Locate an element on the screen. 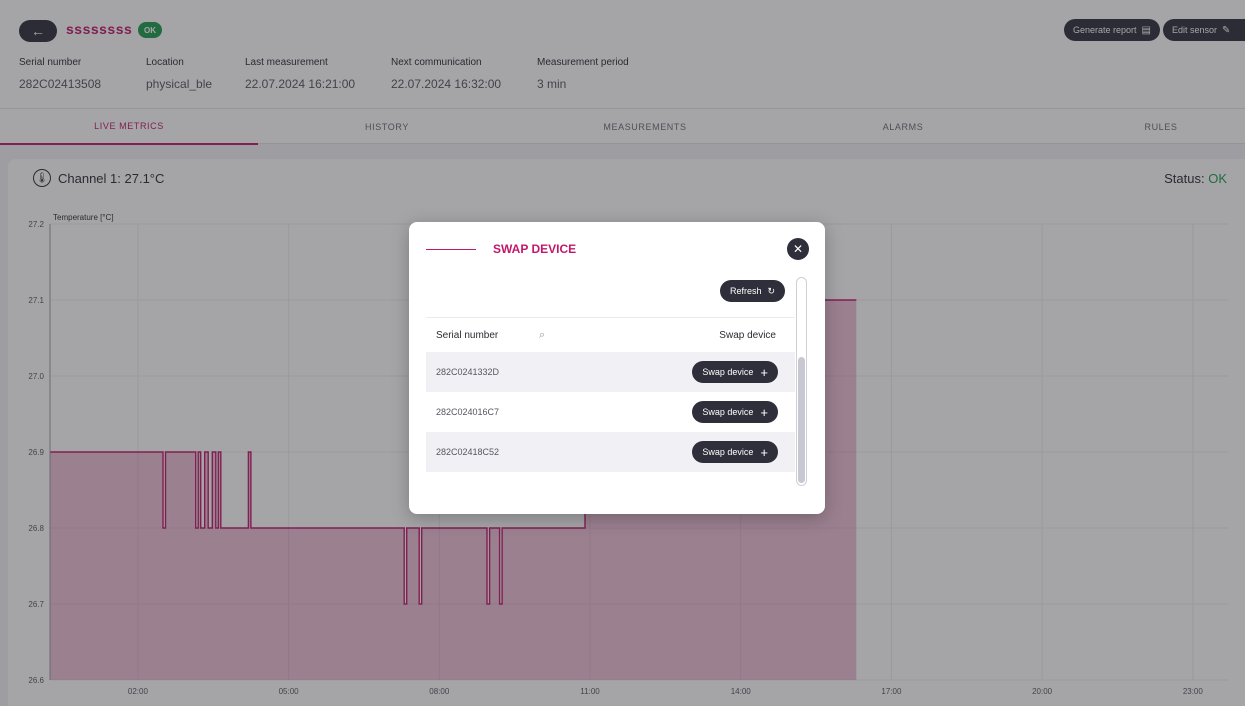 This screenshot has height=706, width=1245. col-serial-number: Serial number is located at coordinates (467, 335).